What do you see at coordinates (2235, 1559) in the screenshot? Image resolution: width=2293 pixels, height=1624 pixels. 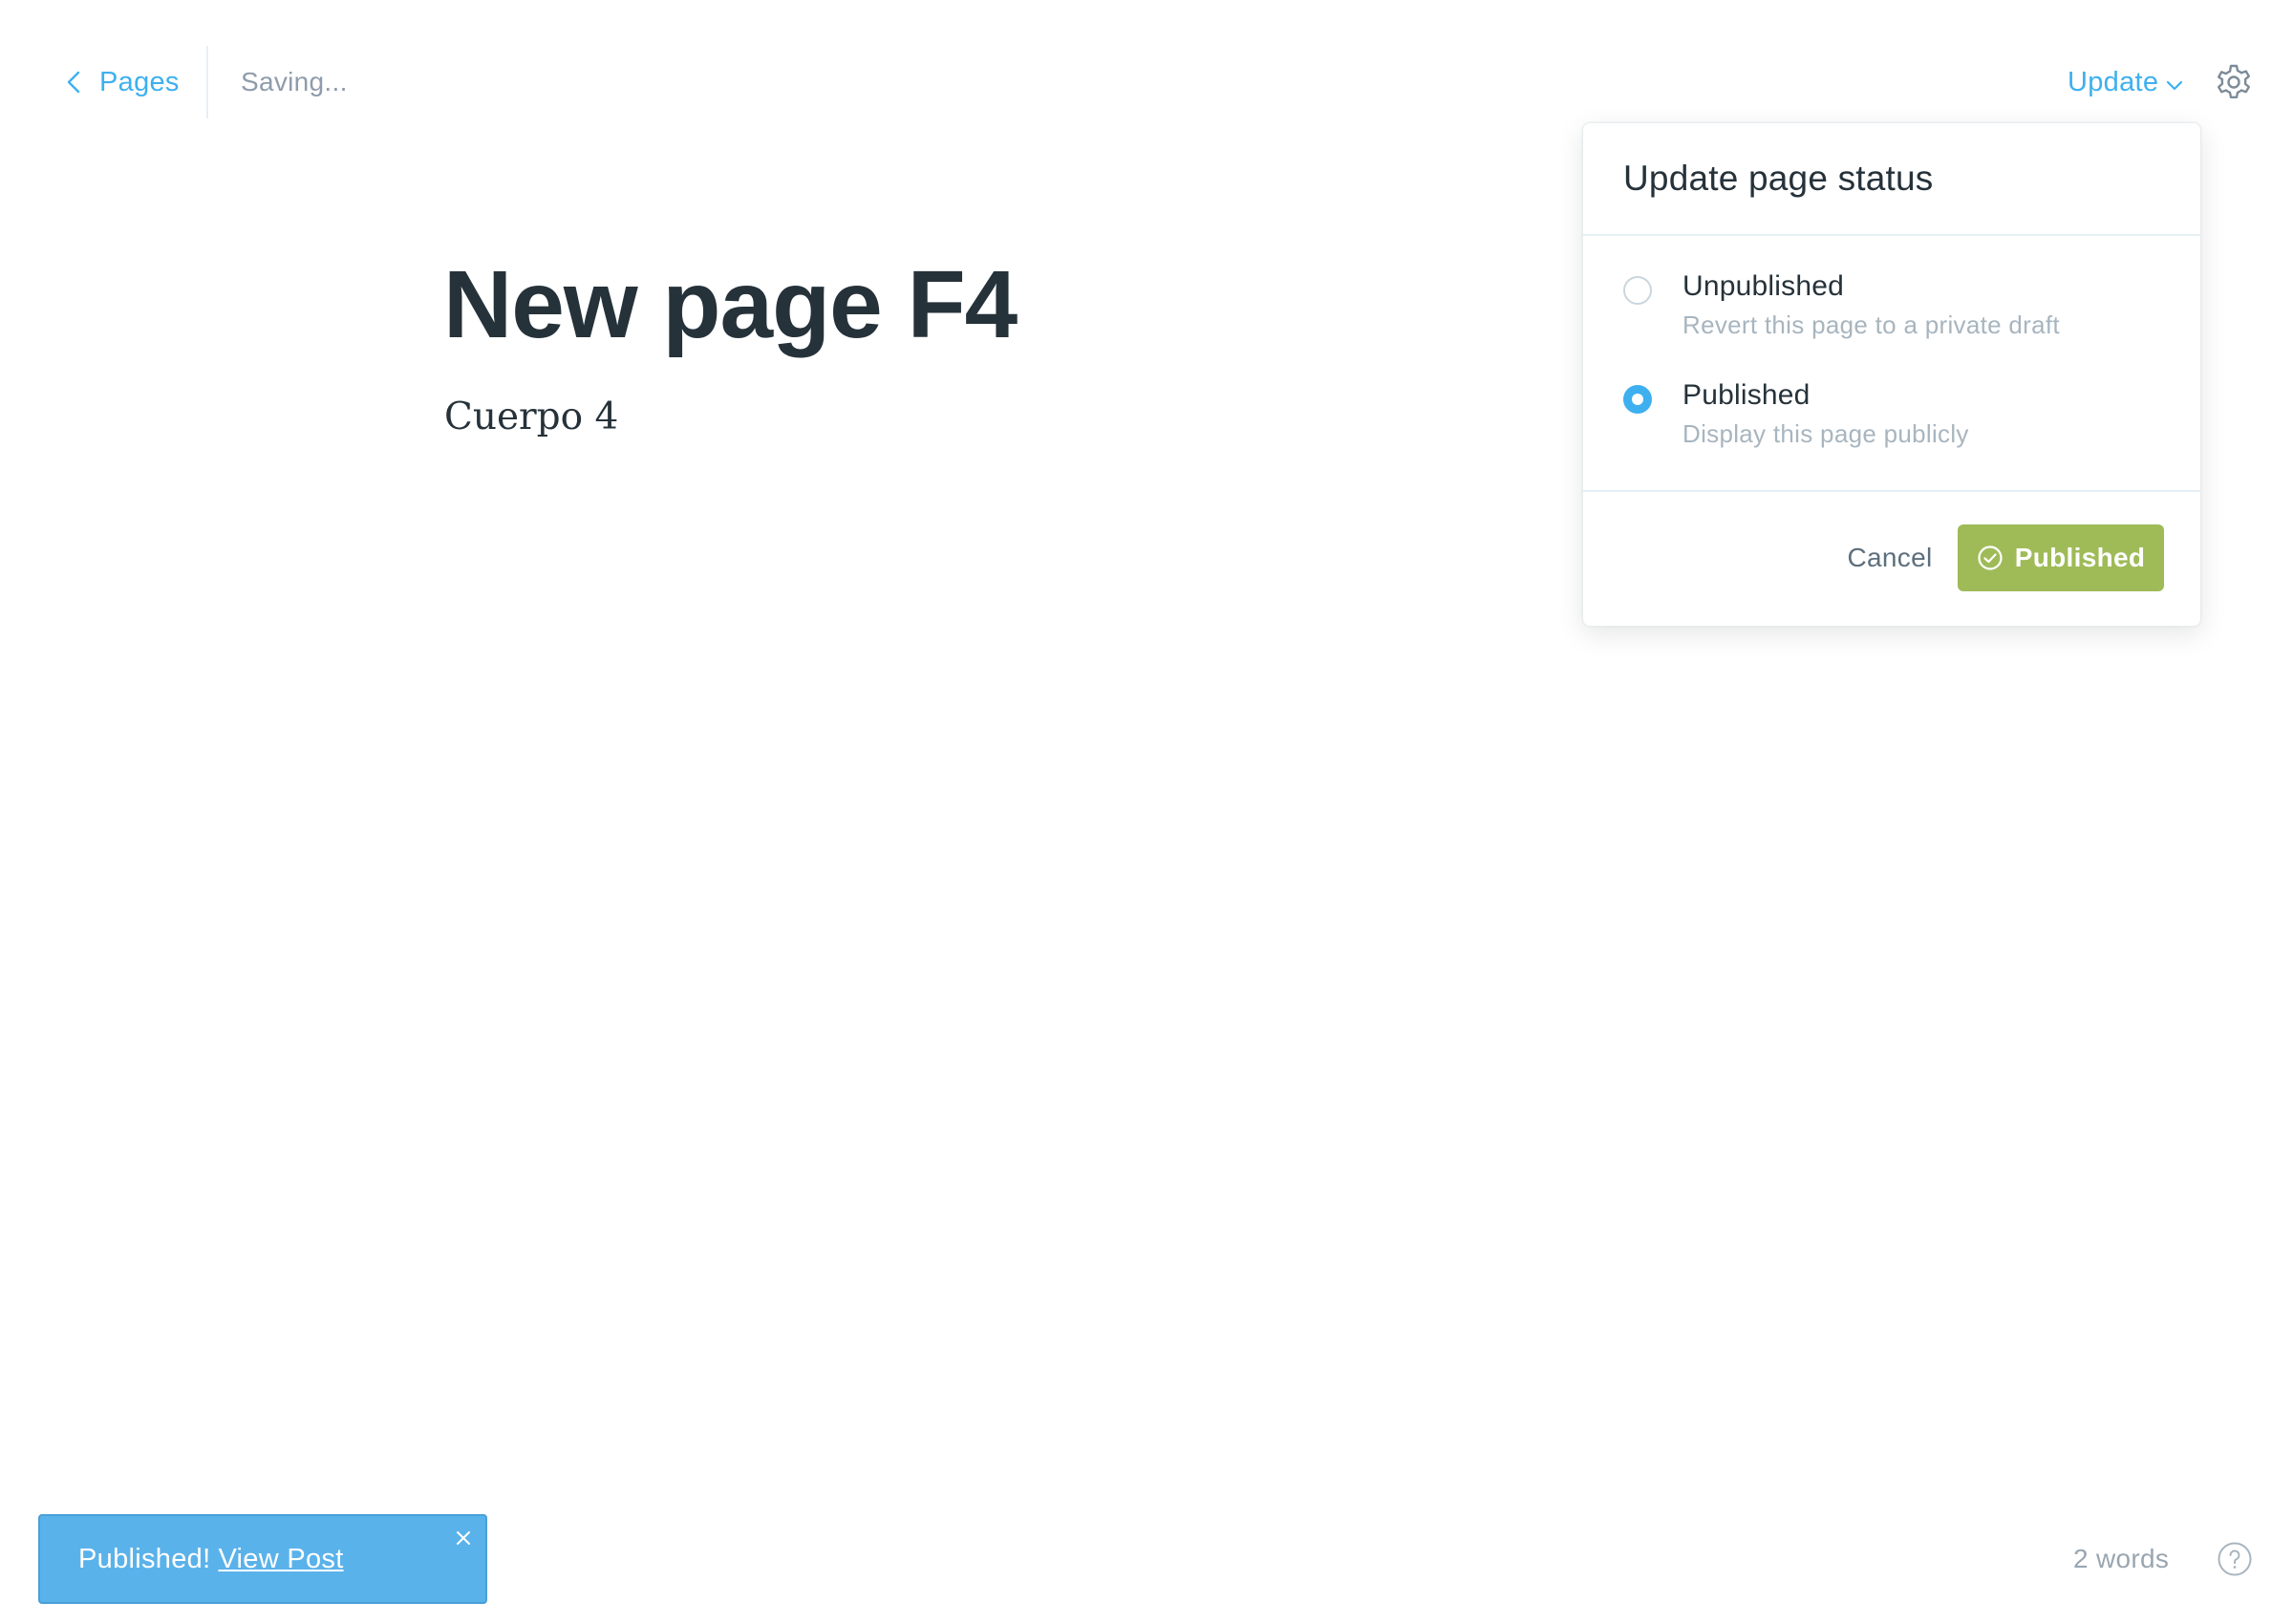 I see `help-button` at bounding box center [2235, 1559].